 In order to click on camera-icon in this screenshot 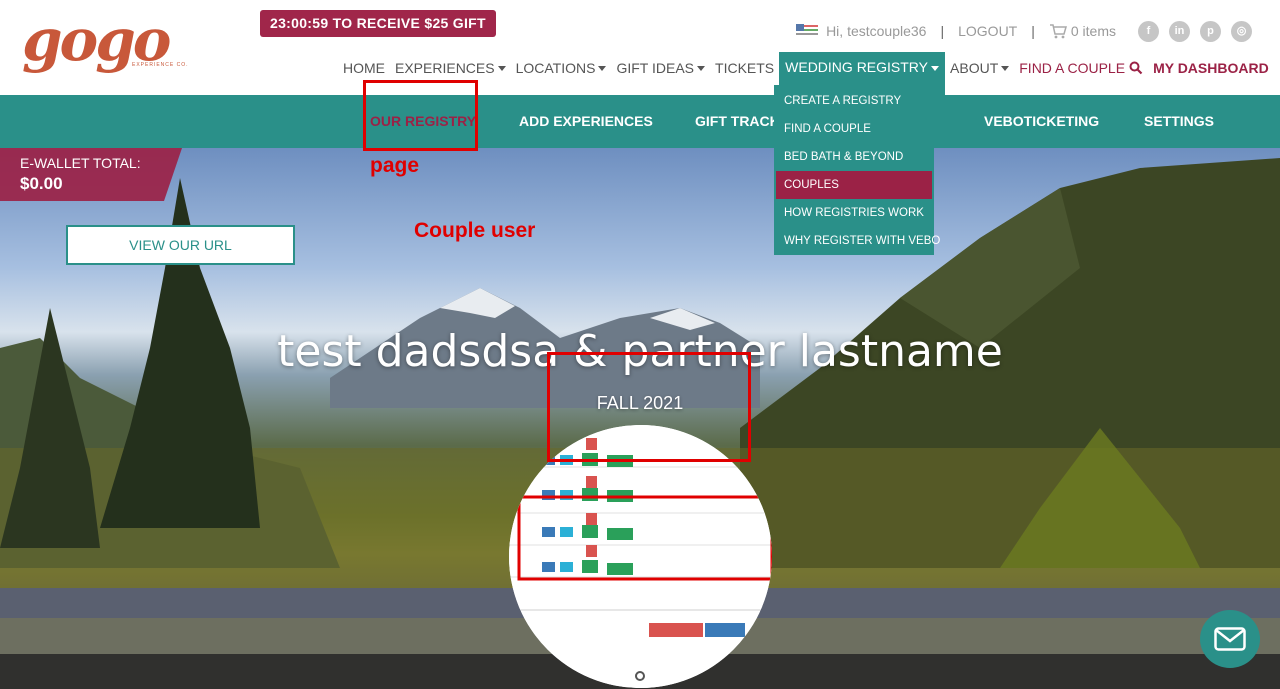, I will do `click(640, 676)`.